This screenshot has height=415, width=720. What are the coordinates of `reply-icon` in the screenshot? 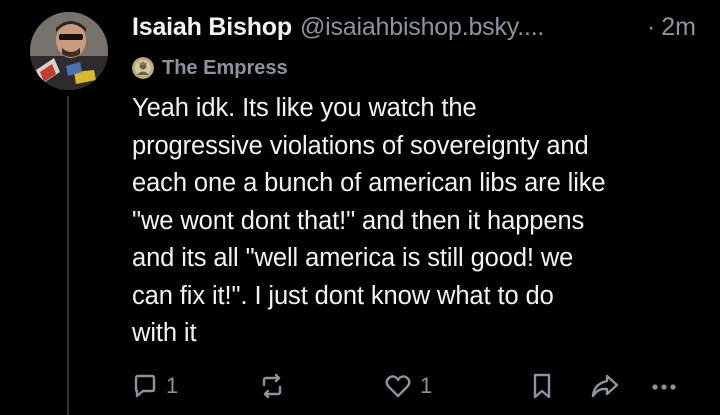 It's located at (145, 386).